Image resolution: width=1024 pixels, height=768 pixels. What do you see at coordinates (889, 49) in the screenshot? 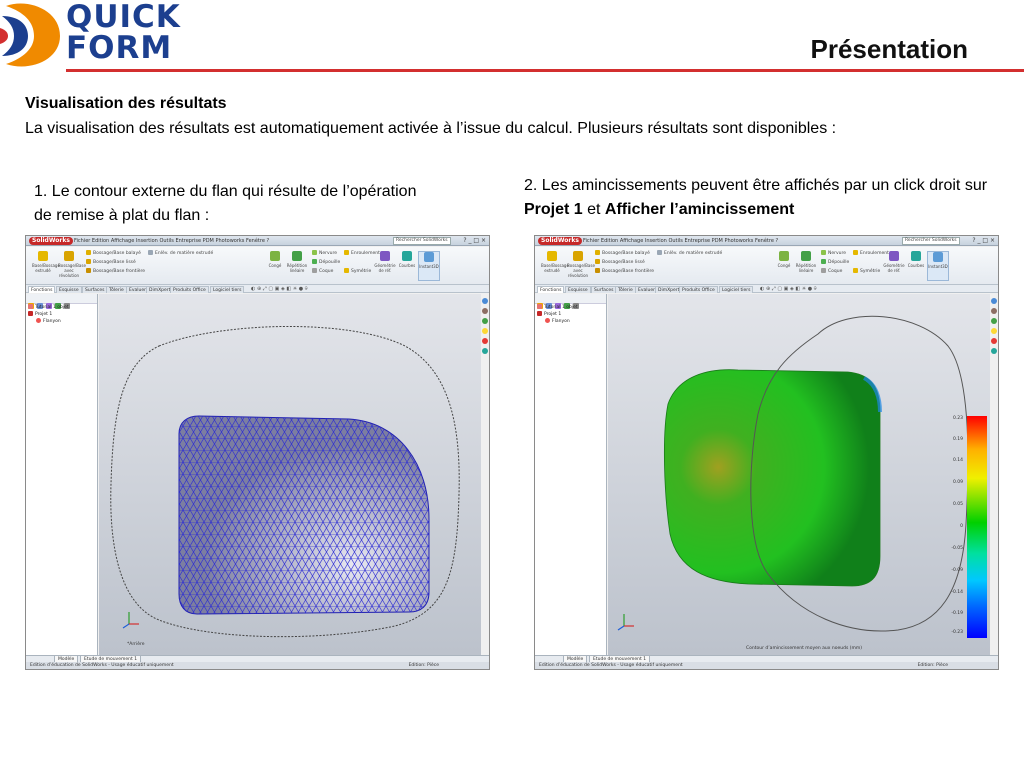
I see `page-title: Présentation` at bounding box center [889, 49].